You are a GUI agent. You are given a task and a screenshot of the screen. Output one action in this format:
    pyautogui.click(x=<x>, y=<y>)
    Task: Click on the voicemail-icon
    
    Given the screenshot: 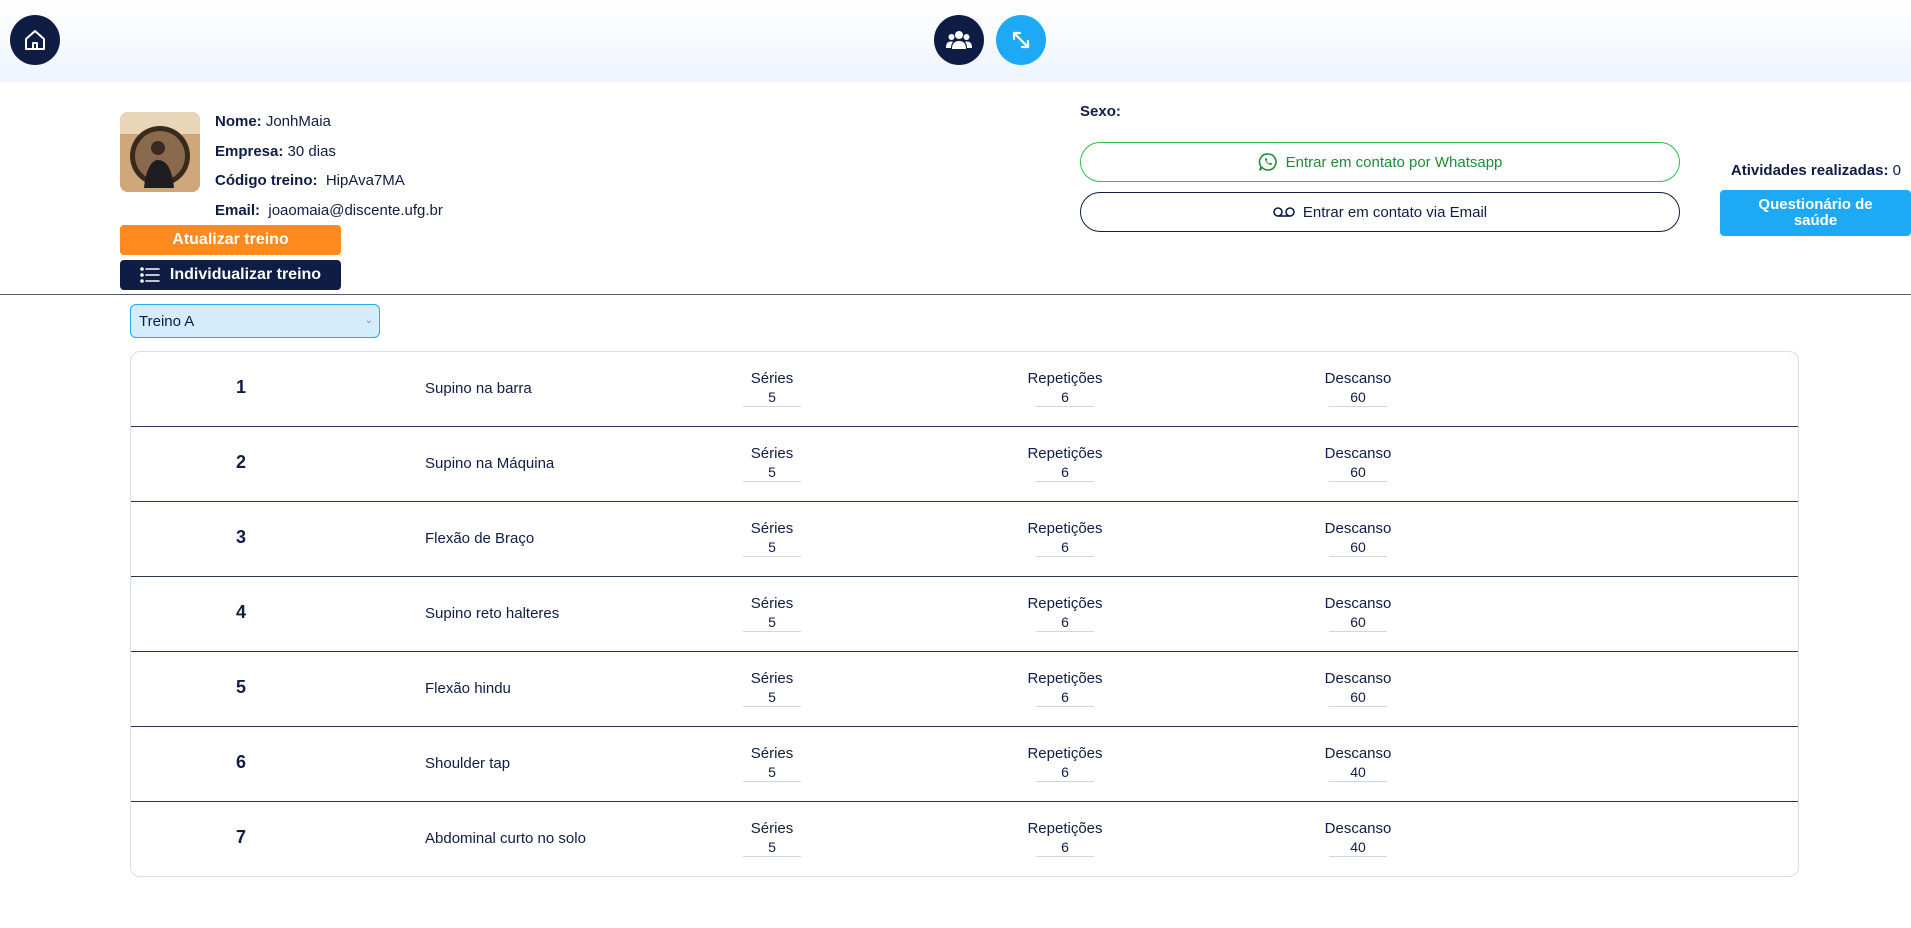 What is the action you would take?
    pyautogui.click(x=1284, y=212)
    